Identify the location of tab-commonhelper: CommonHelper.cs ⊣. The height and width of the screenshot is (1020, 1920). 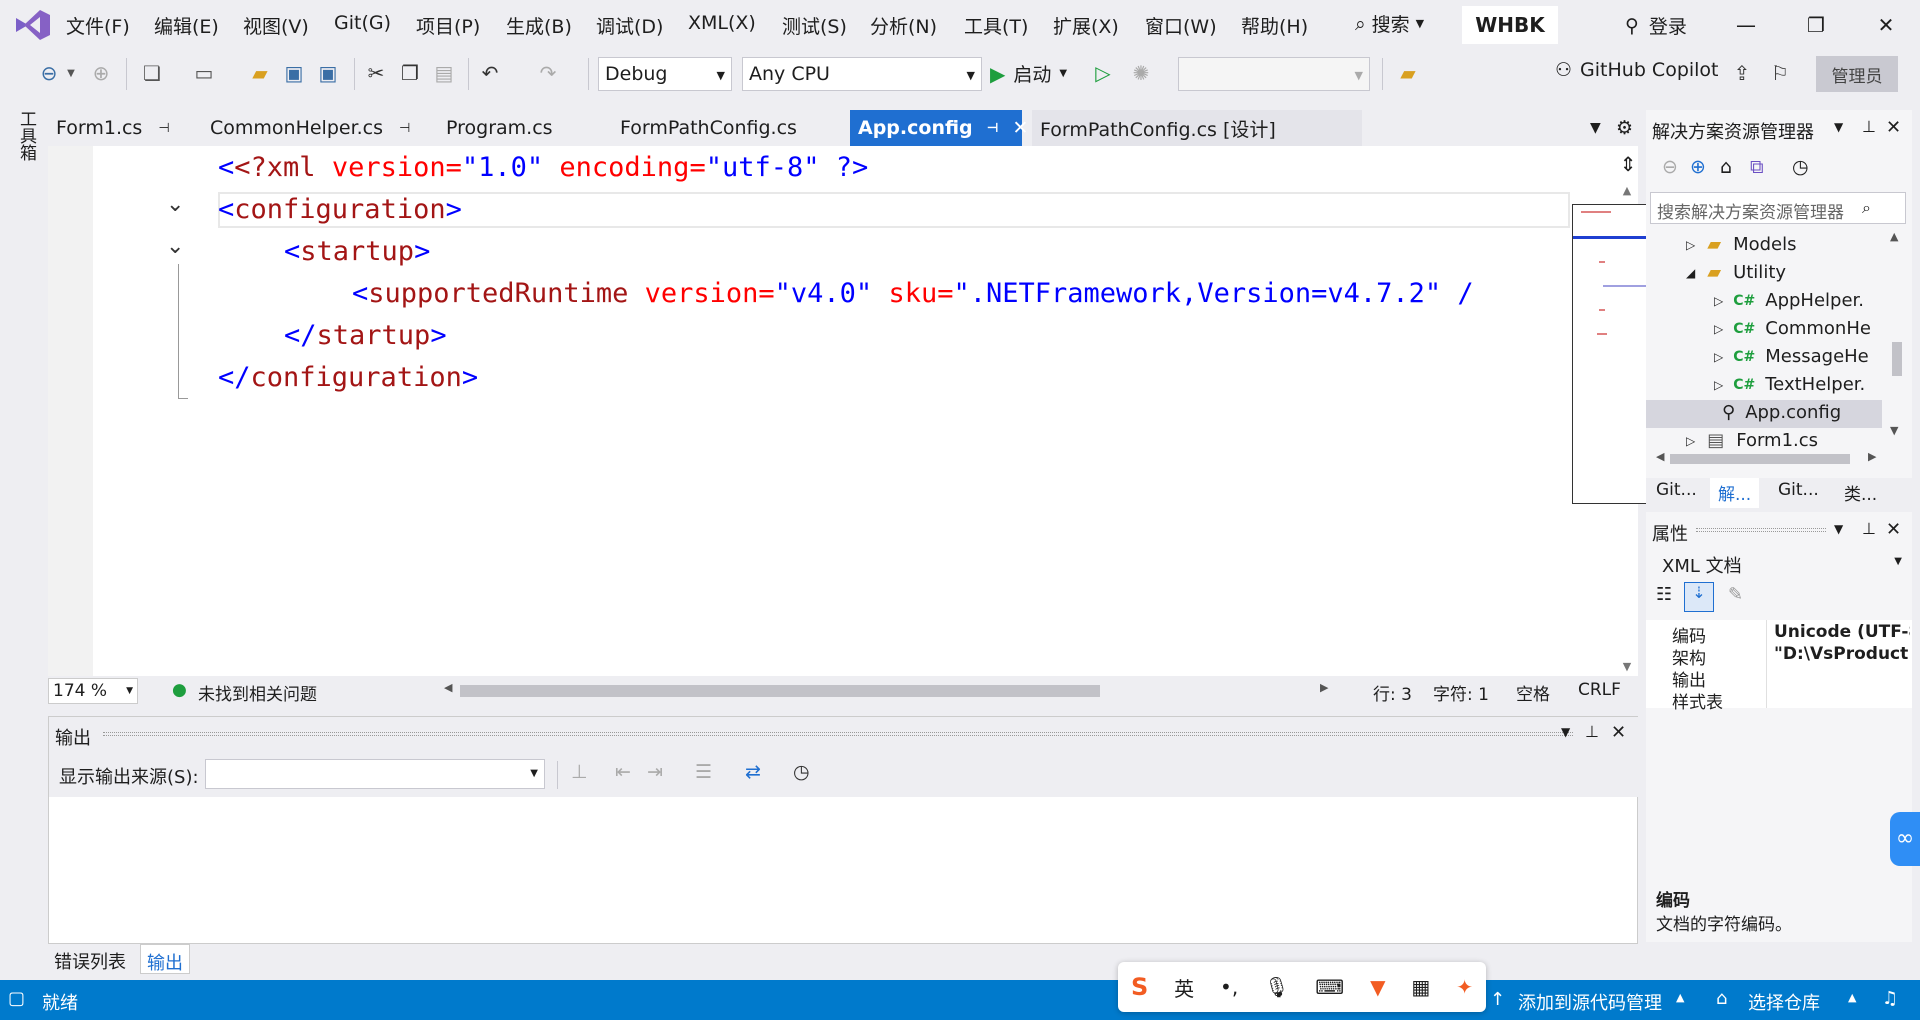
(310, 128).